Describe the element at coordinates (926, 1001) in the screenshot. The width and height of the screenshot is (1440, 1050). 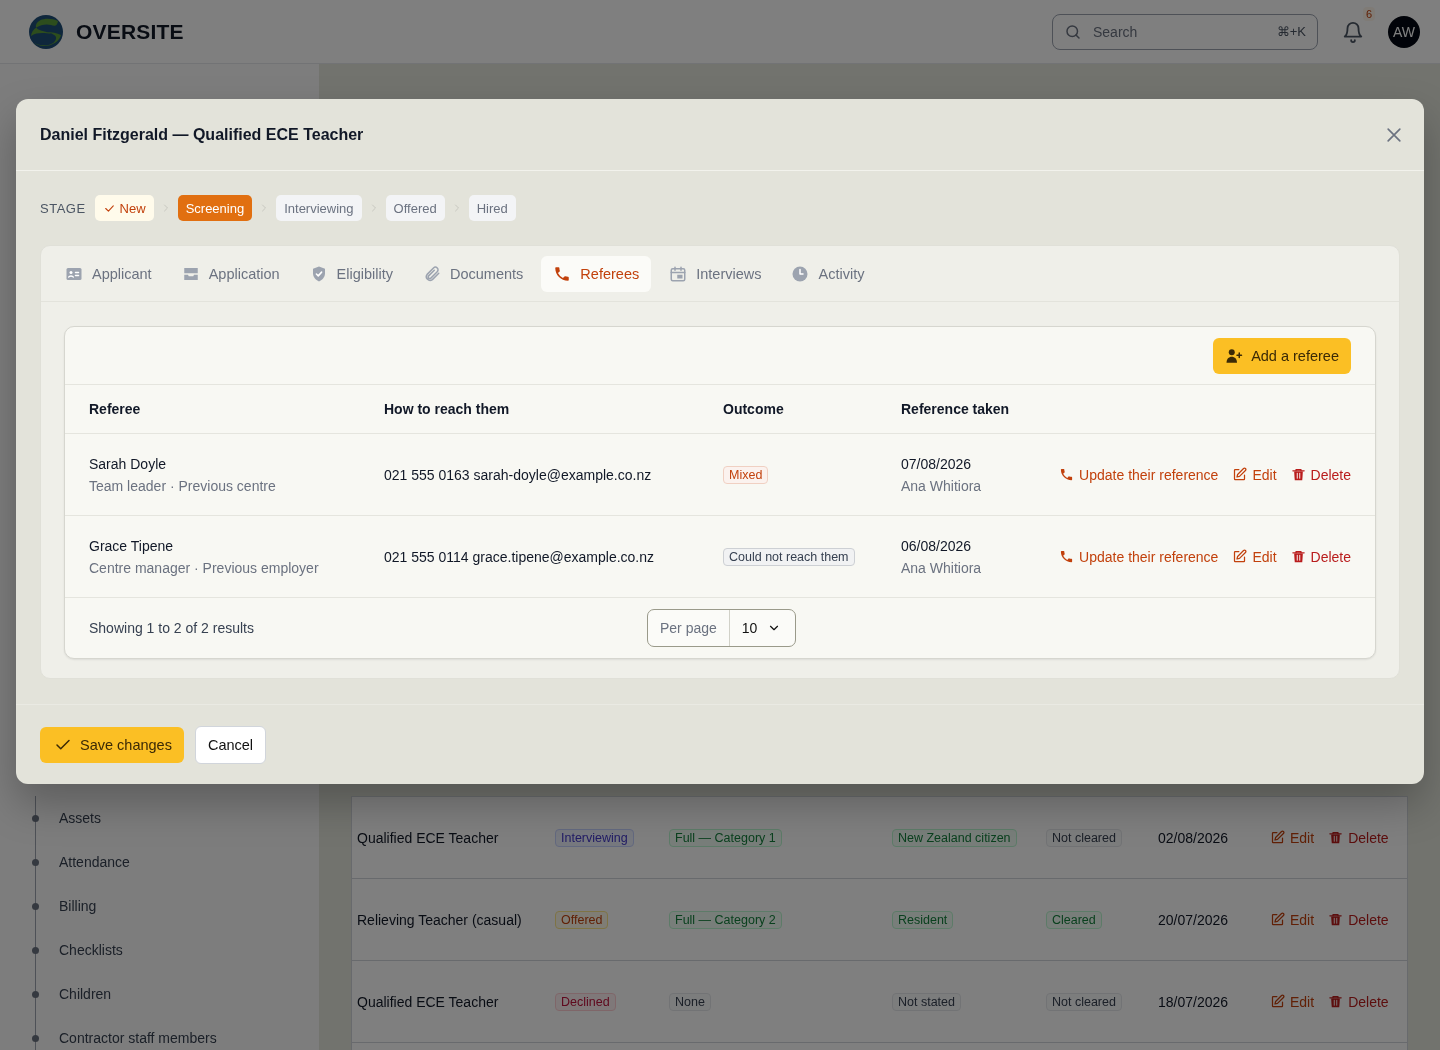
I see `residency-badge: Not stated` at that location.